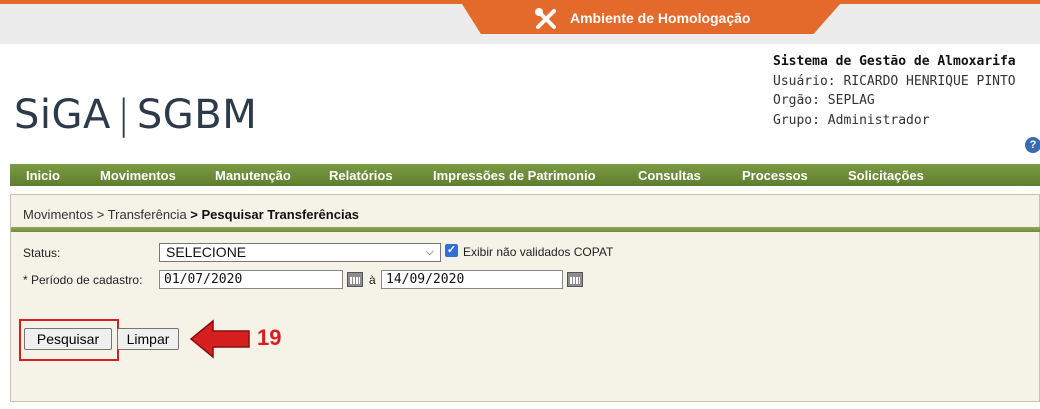 The height and width of the screenshot is (409, 1040). Describe the element at coordinates (775, 175) in the screenshot. I see `menu-processos: Processos` at that location.